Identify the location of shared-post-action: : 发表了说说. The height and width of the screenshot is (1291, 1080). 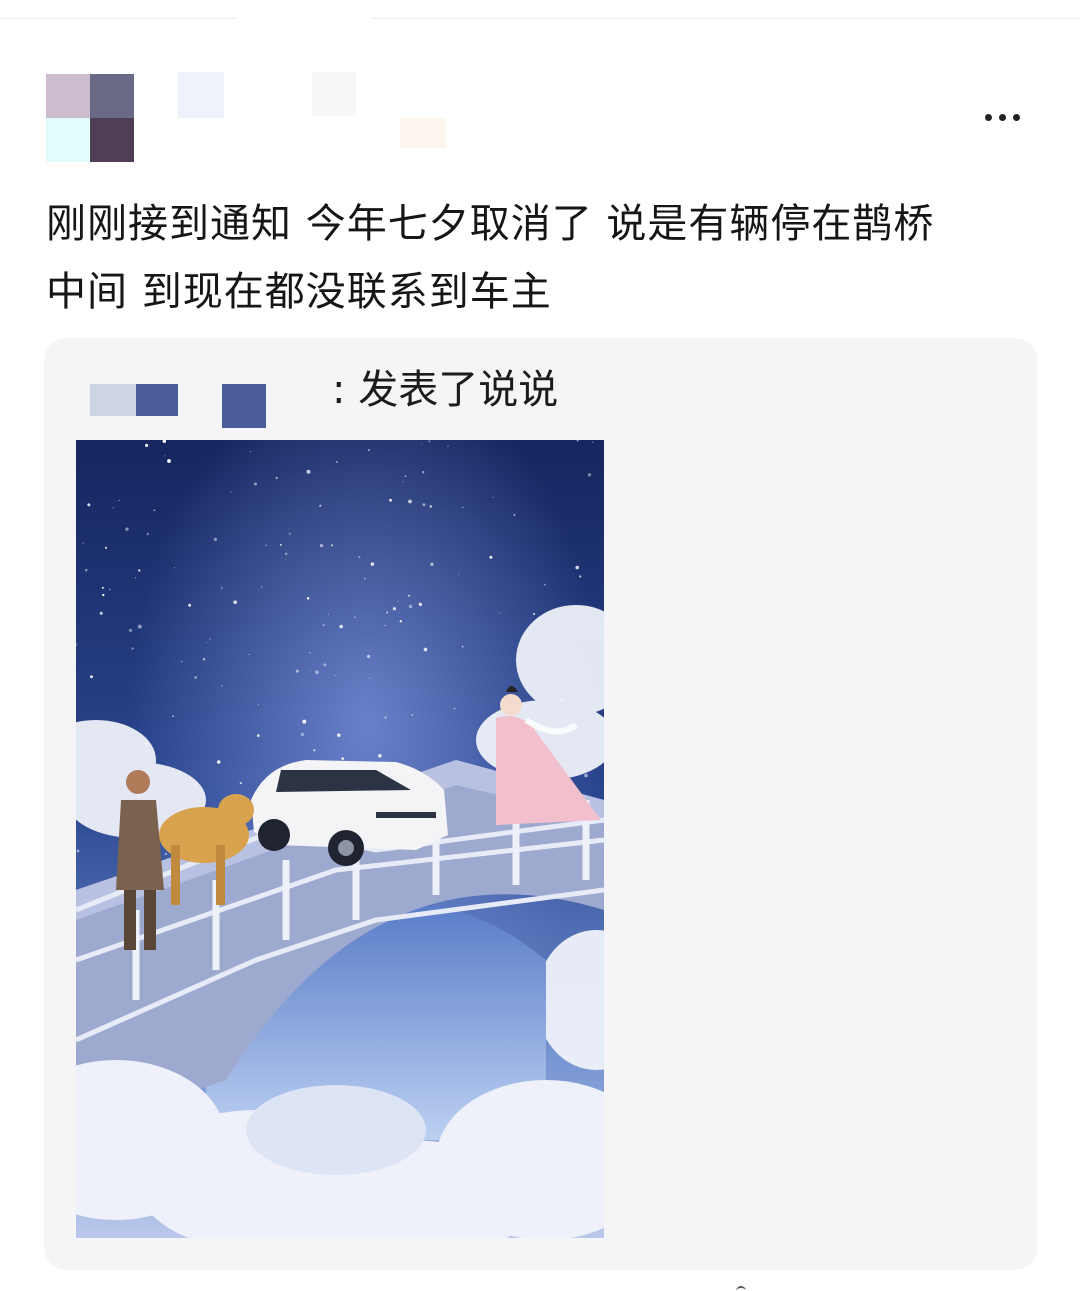
(445, 390).